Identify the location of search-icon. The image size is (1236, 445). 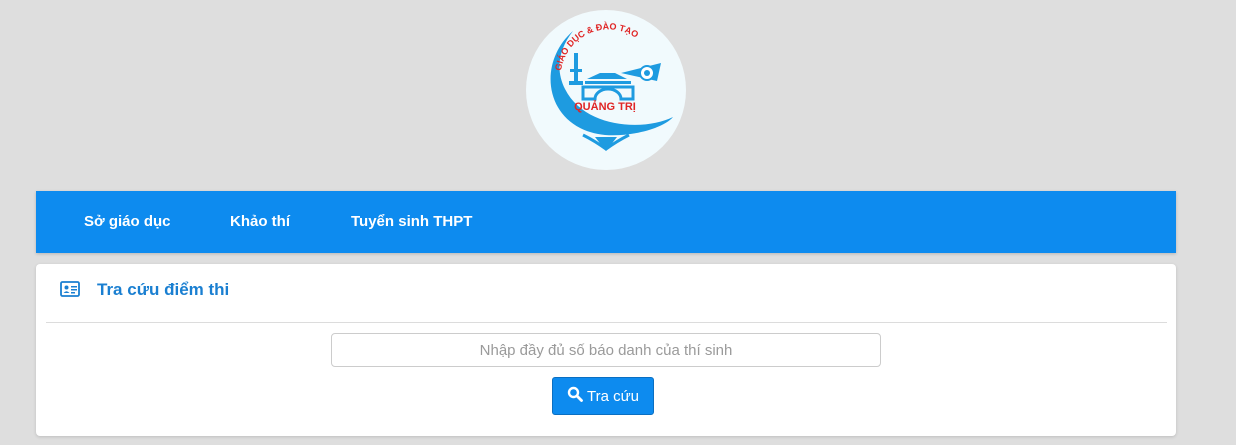
(575, 396).